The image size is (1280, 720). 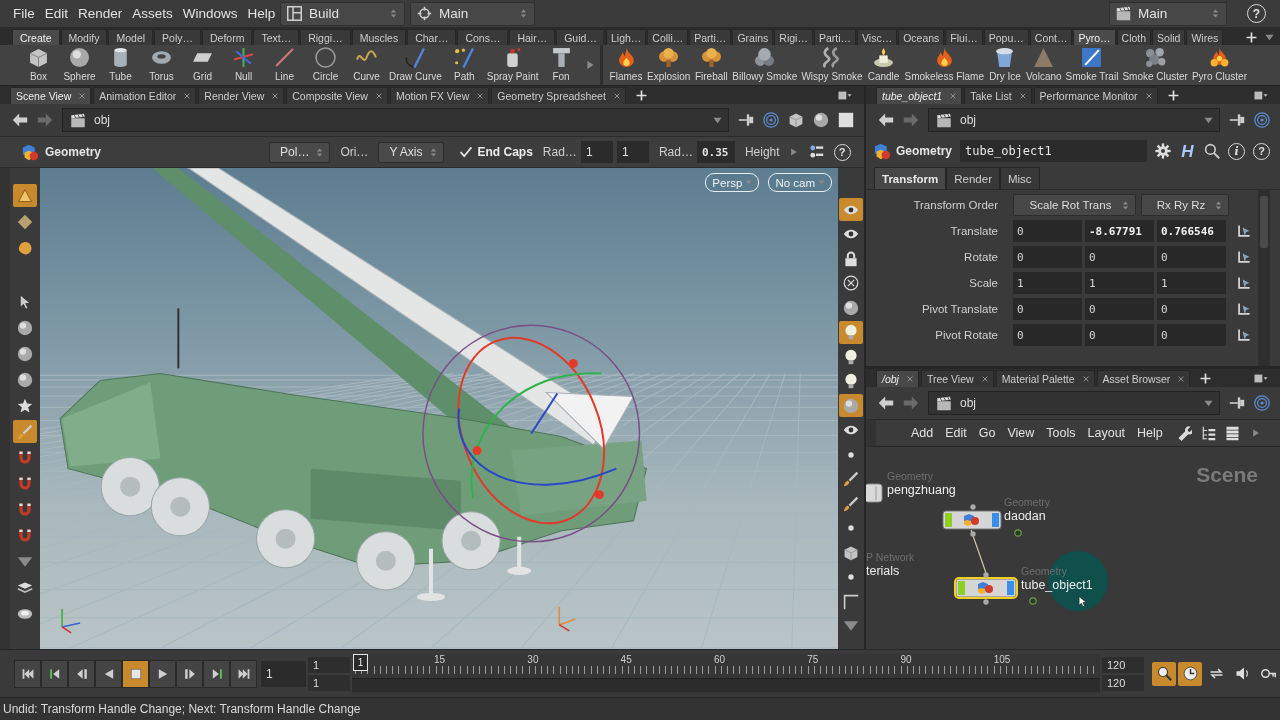 I want to click on sphere-icon, so click(x=821, y=120).